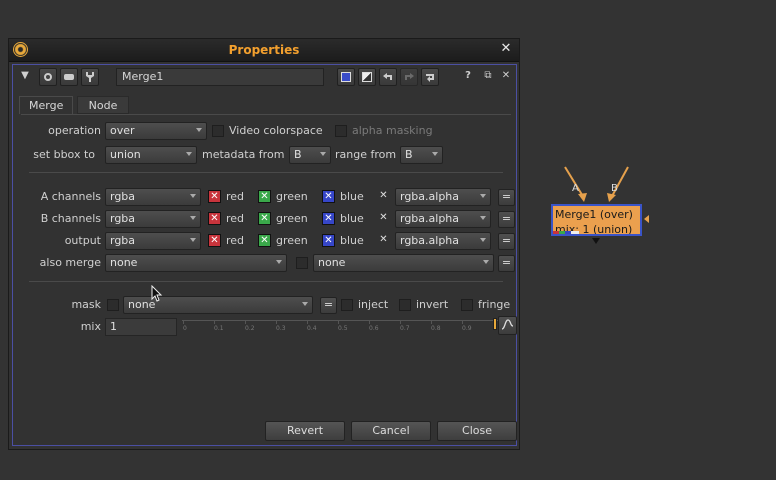 This screenshot has width=776, height=480. I want to click on slider-tick-label: 0.7, so click(405, 328).